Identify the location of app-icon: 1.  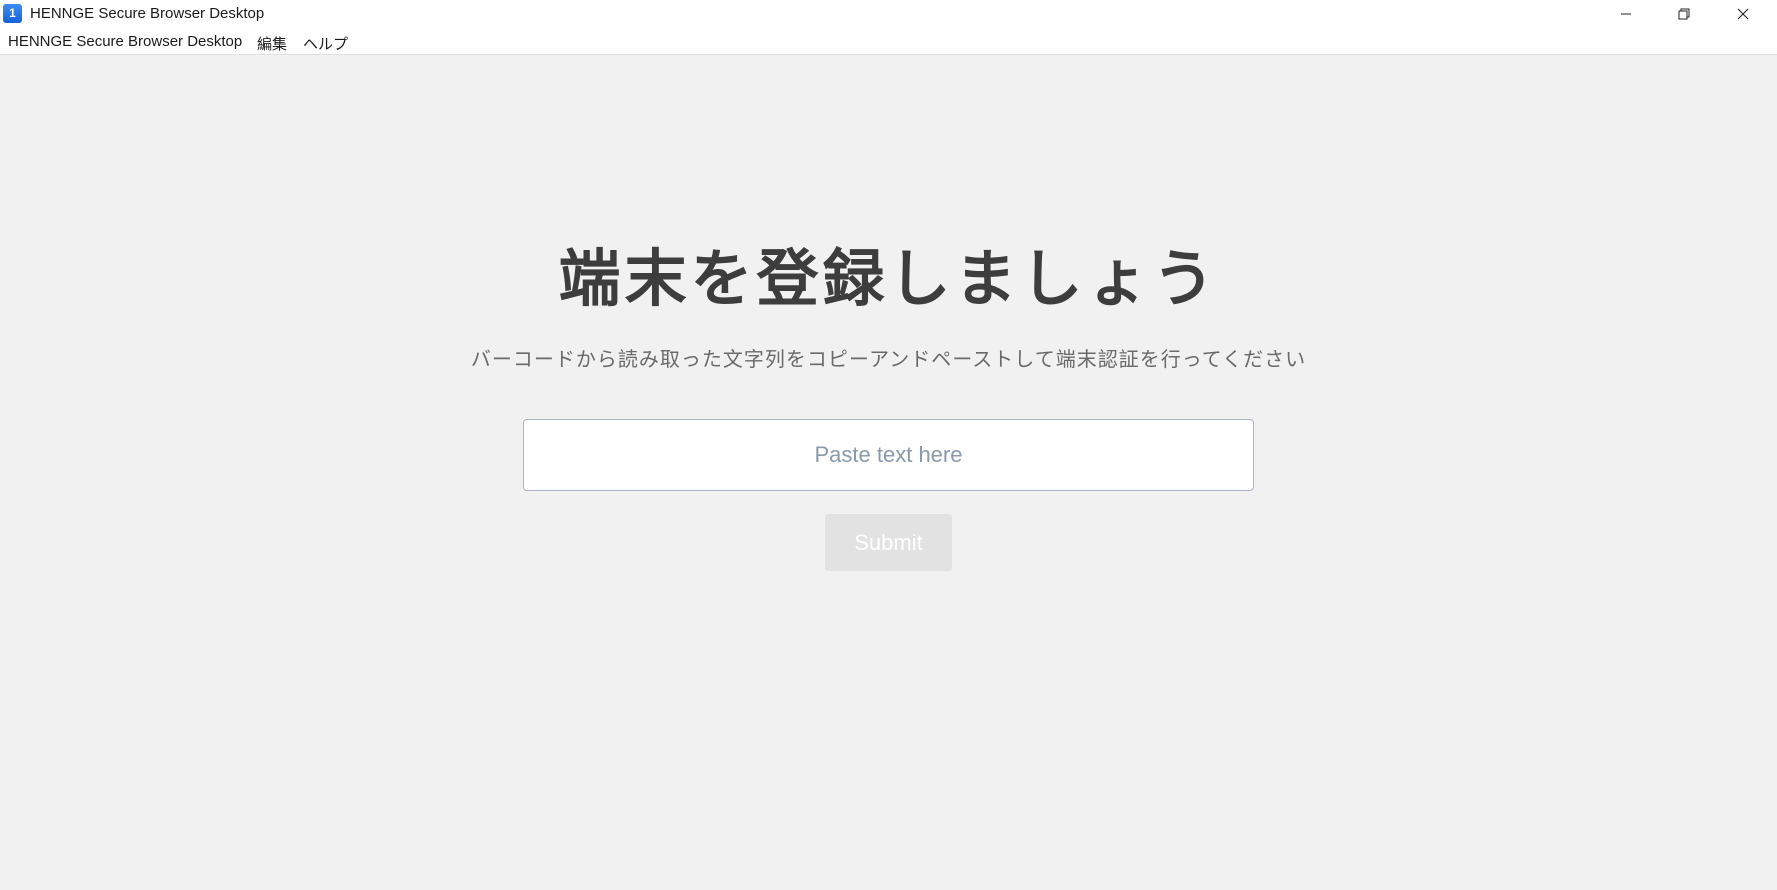
(12, 13).